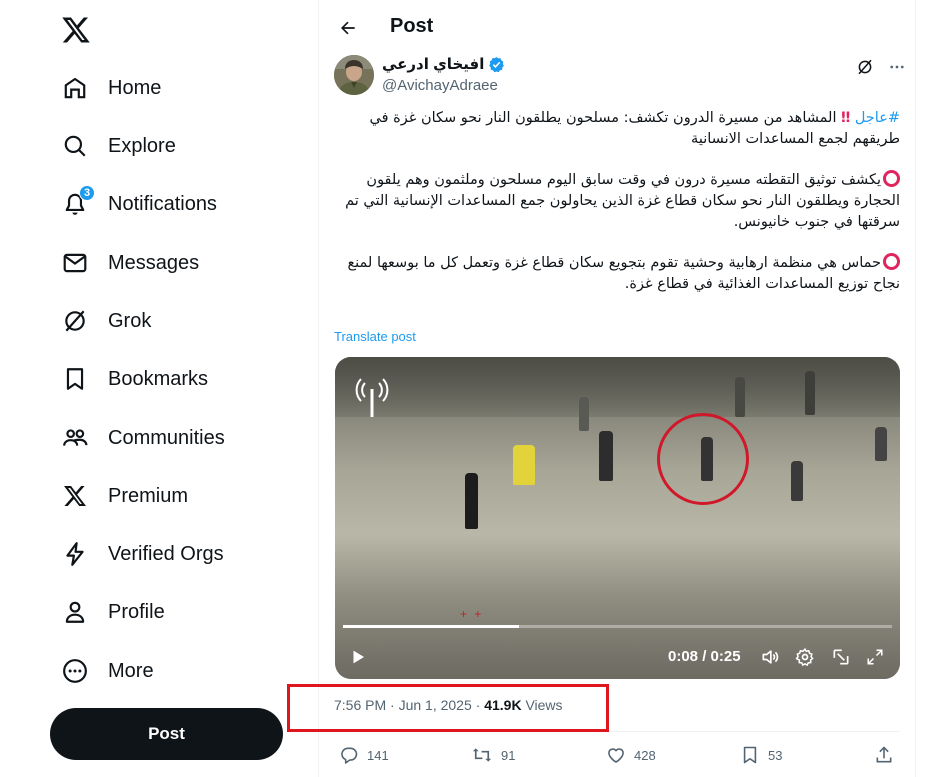  What do you see at coordinates (78, 201) in the screenshot?
I see `bell-icon: 3` at bounding box center [78, 201].